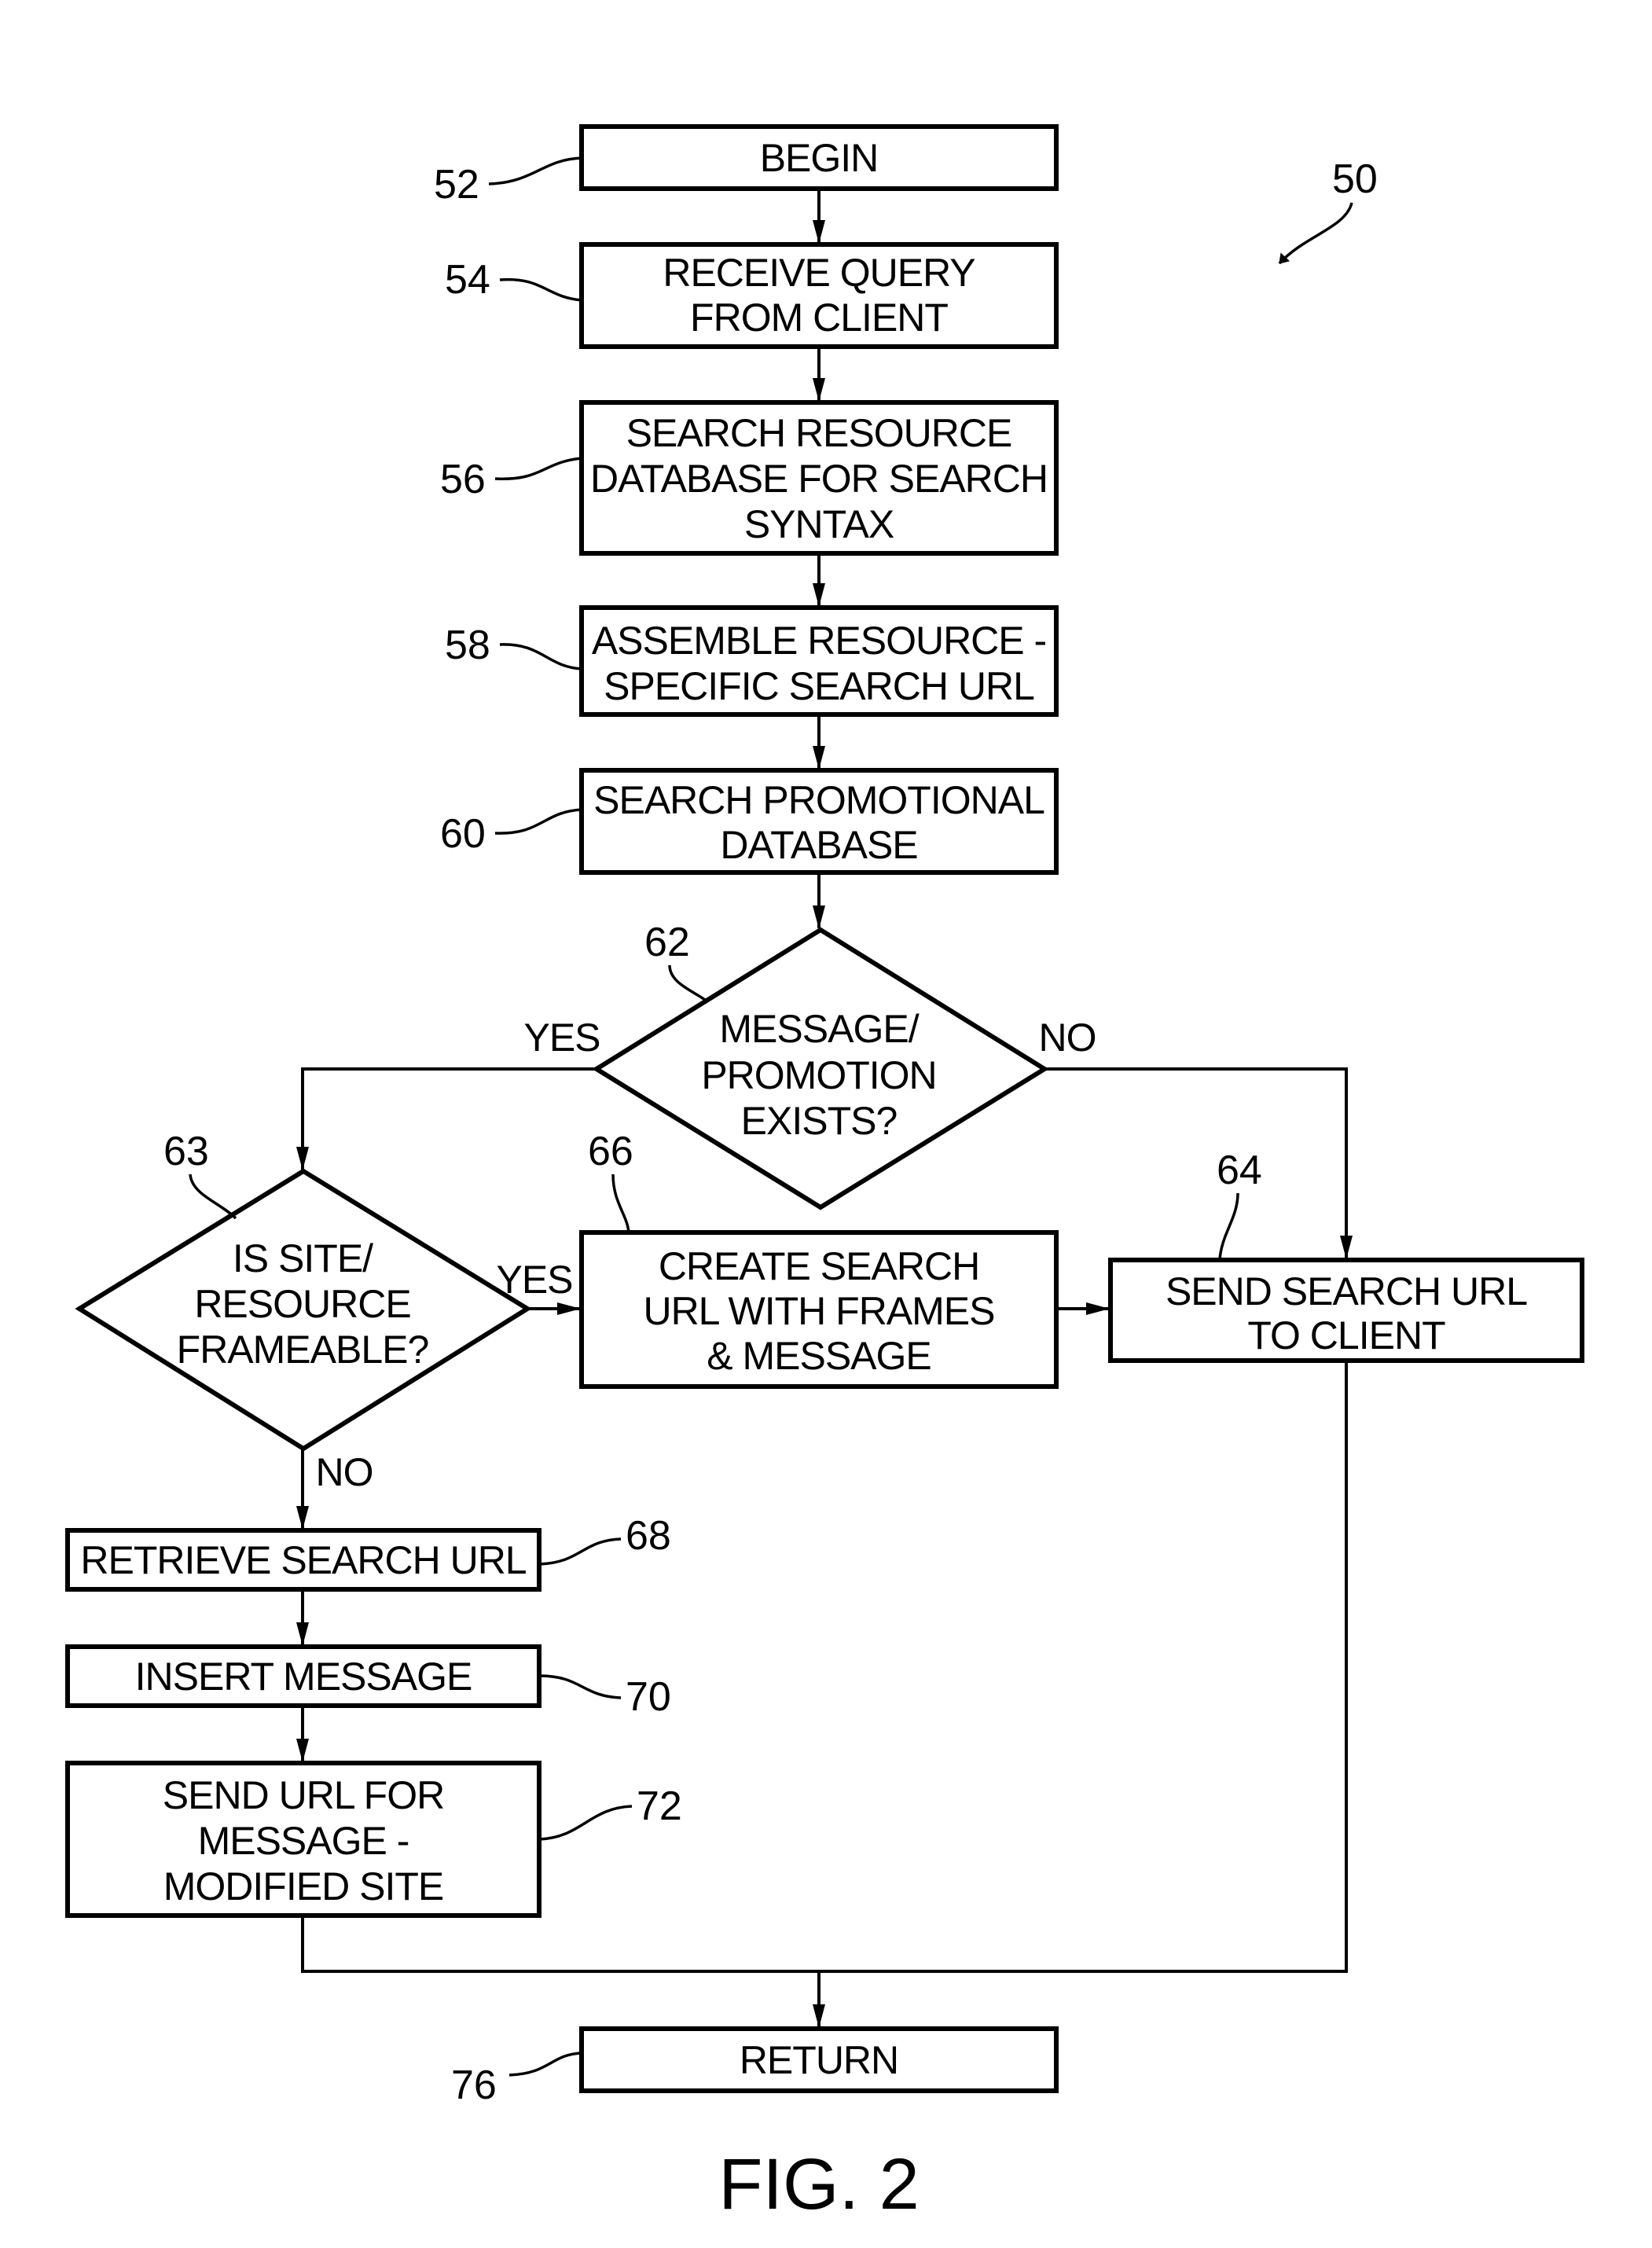 The image size is (1652, 2248). What do you see at coordinates (819, 318) in the screenshot?
I see `node-text: FROM CLIENT` at bounding box center [819, 318].